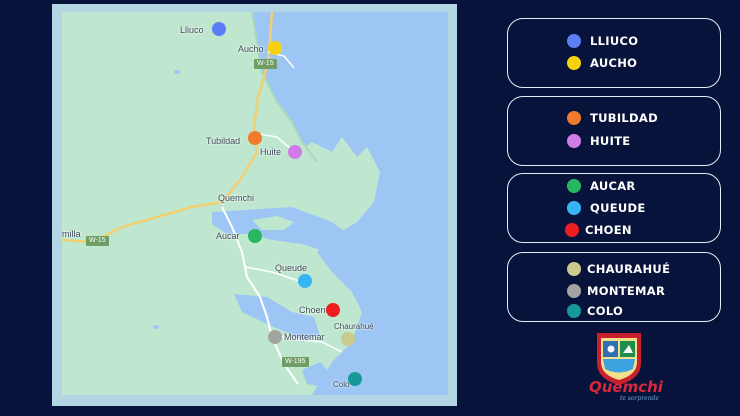 This screenshot has width=740, height=416. I want to click on legend-item-colo: COLO, so click(595, 311).